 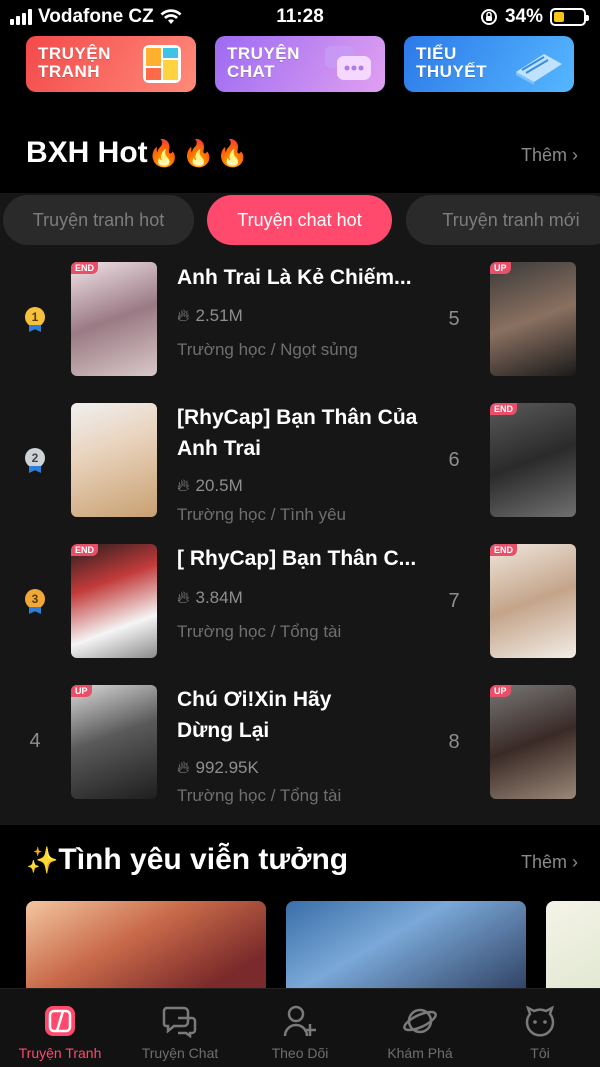 What do you see at coordinates (180, 1021) in the screenshot?
I see `chat-icon` at bounding box center [180, 1021].